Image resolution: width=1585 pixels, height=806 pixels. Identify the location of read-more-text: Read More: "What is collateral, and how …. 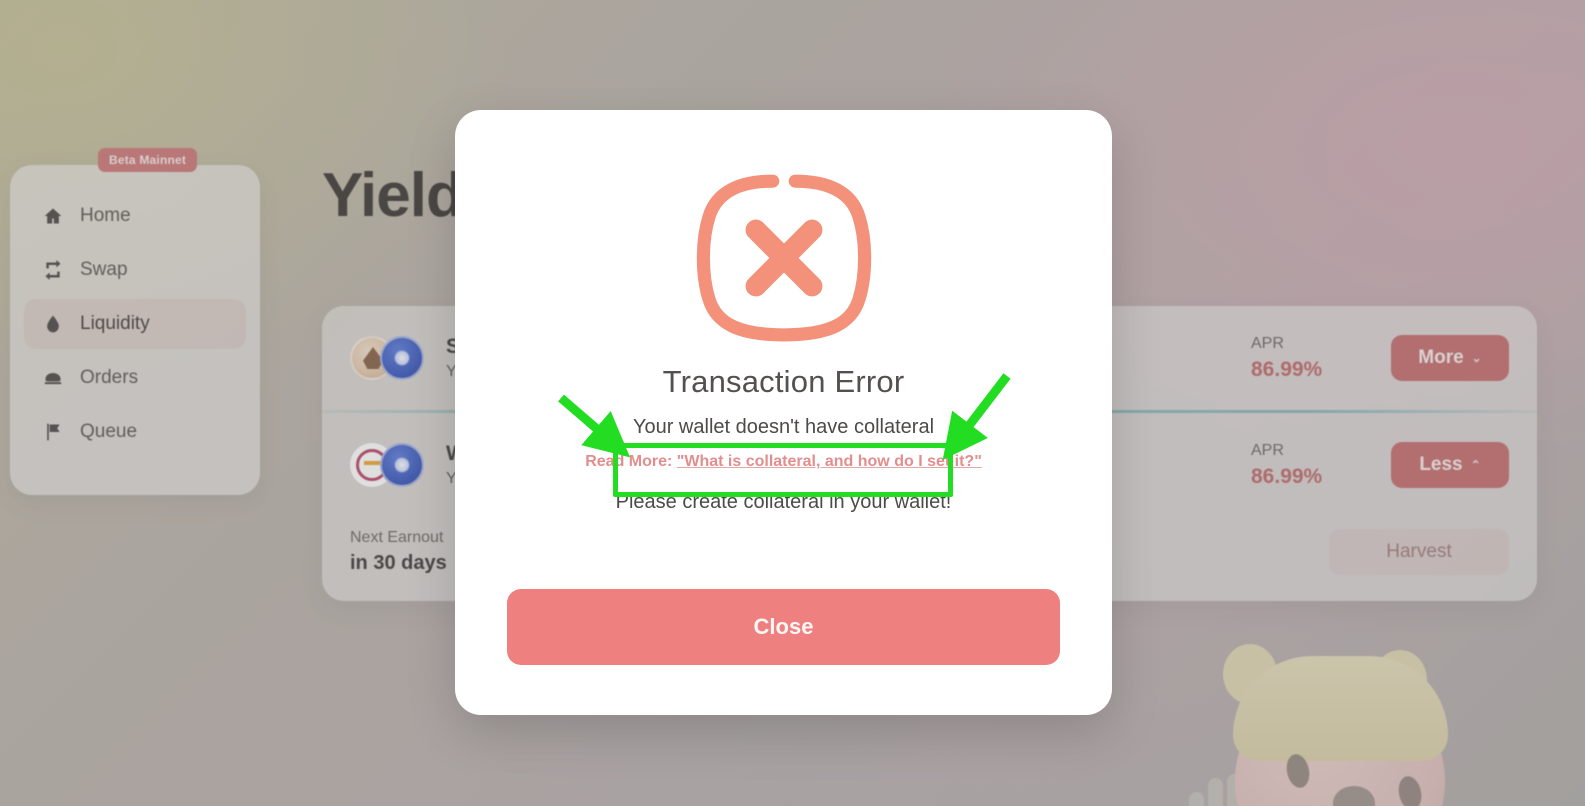
(783, 462).